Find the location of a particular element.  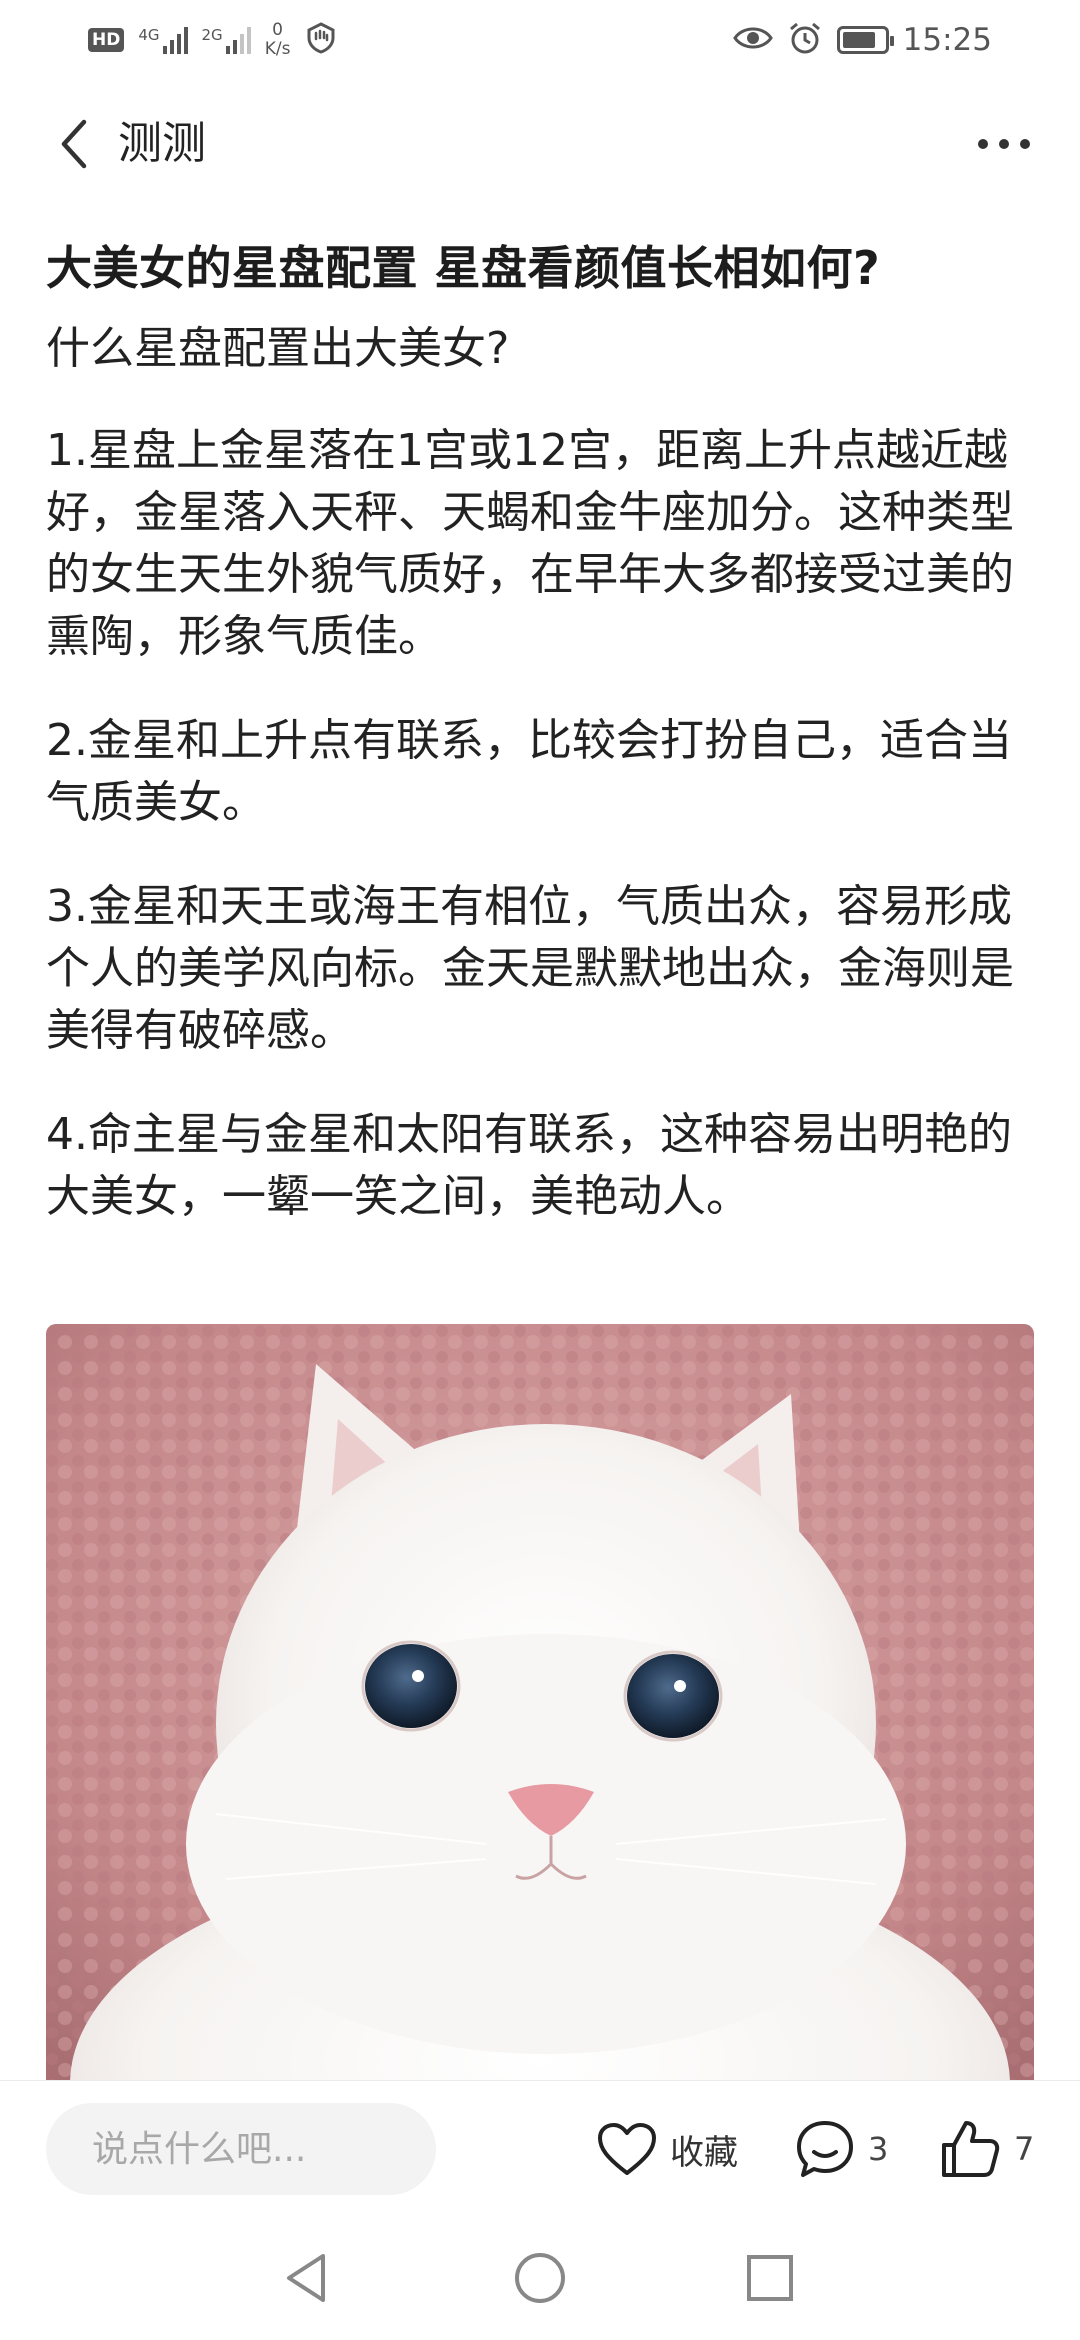

post-paragraph-4: 4.命主星与金星和太阳有联系，这种容易出明艳的大美女，一颦一笑之间，美艳动人。 is located at coordinates (529, 1165).